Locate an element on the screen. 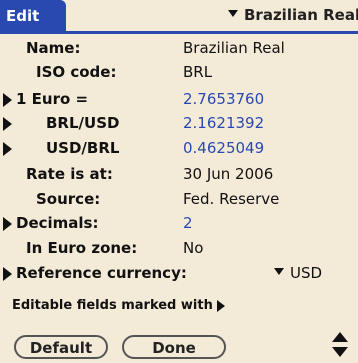  reference-currency-value: USD is located at coordinates (306, 273).